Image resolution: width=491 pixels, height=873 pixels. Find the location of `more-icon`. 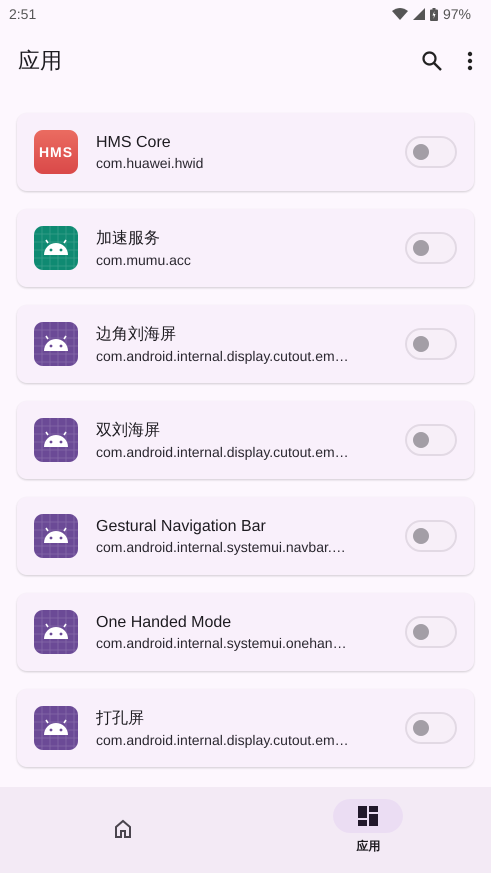

more-icon is located at coordinates (470, 61).